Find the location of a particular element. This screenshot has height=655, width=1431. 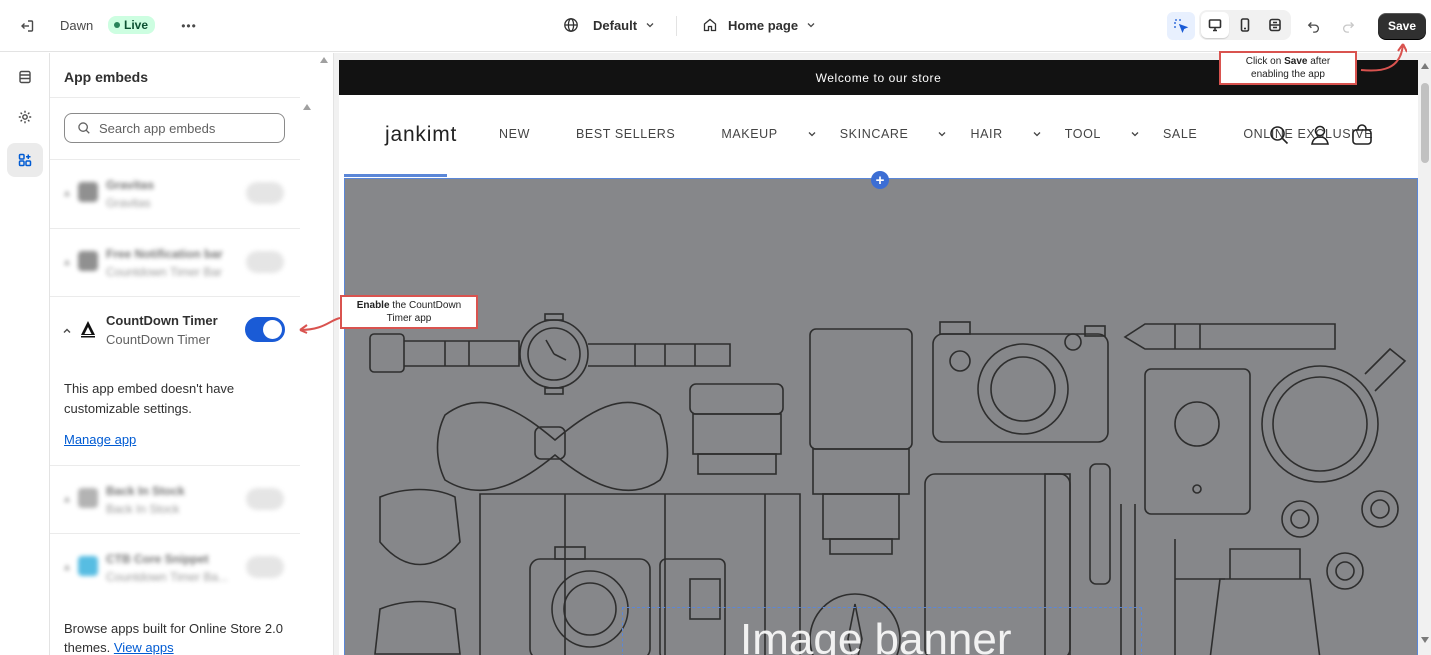

nav-item: SALE is located at coordinates (1191, 134).